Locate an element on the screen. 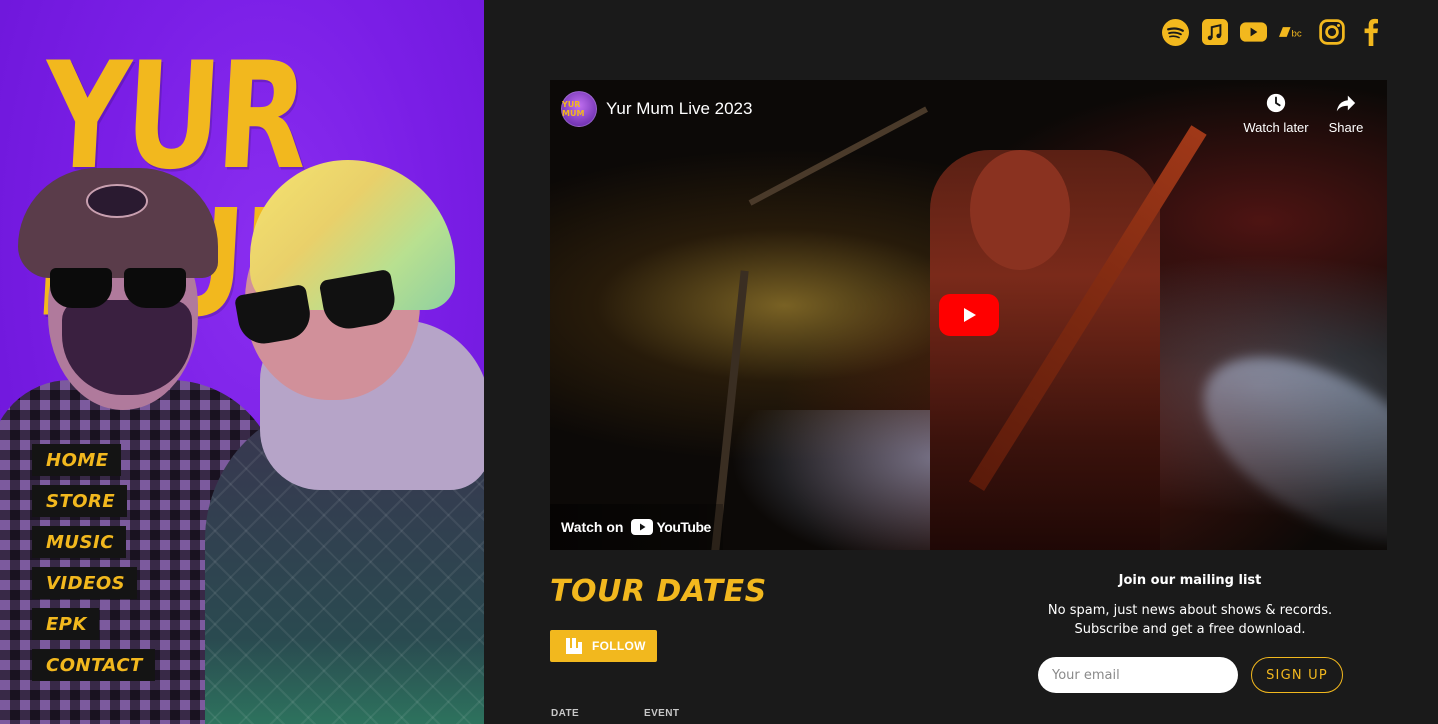 This screenshot has width=1438, height=724. channel-avatar-text: YUR MUM is located at coordinates (573, 109).